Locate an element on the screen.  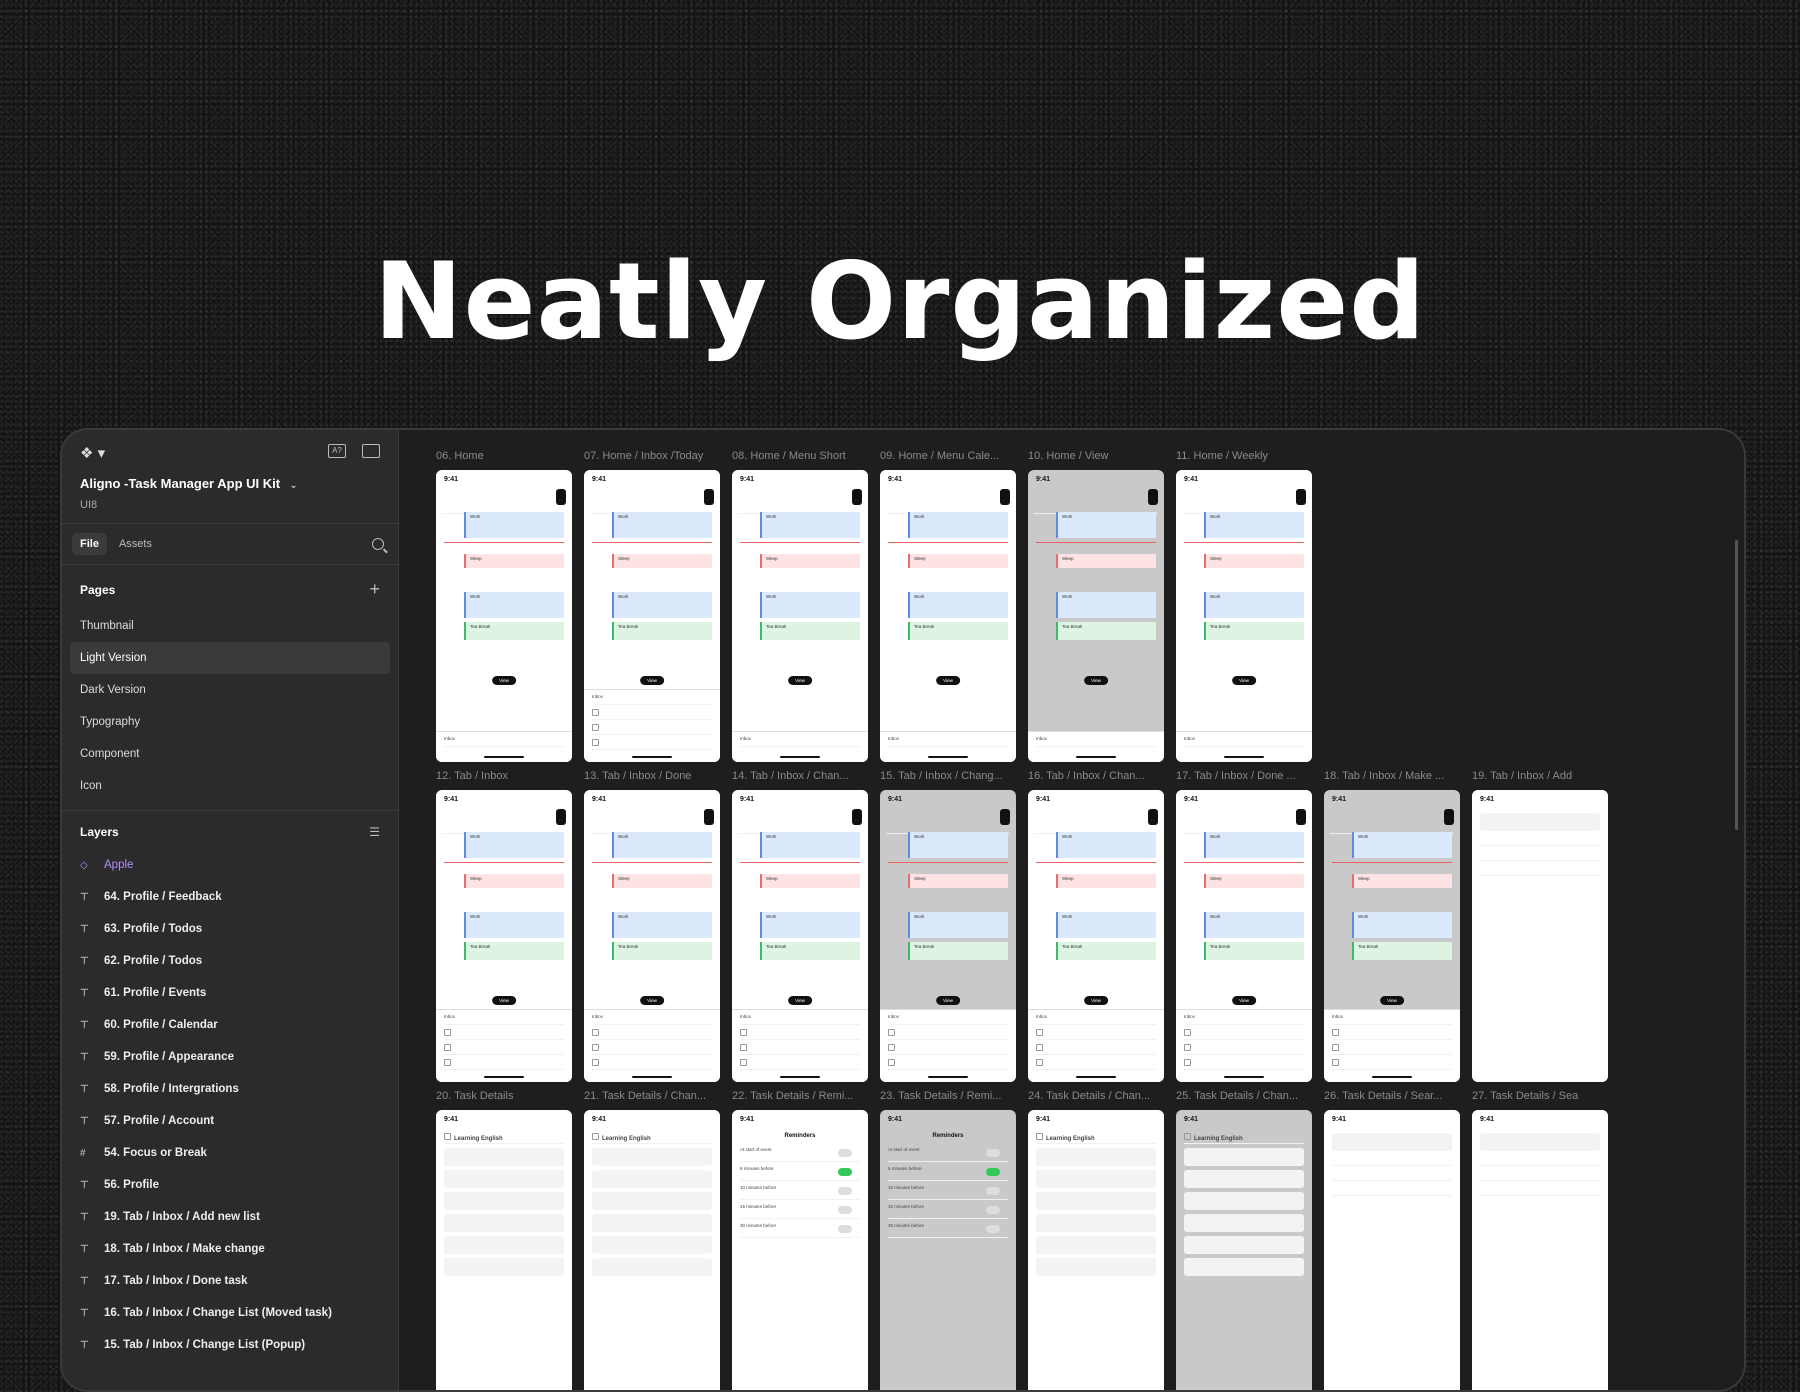
artboard-title: 27. Task Details / Sea is located at coordinates (1540, 1096).